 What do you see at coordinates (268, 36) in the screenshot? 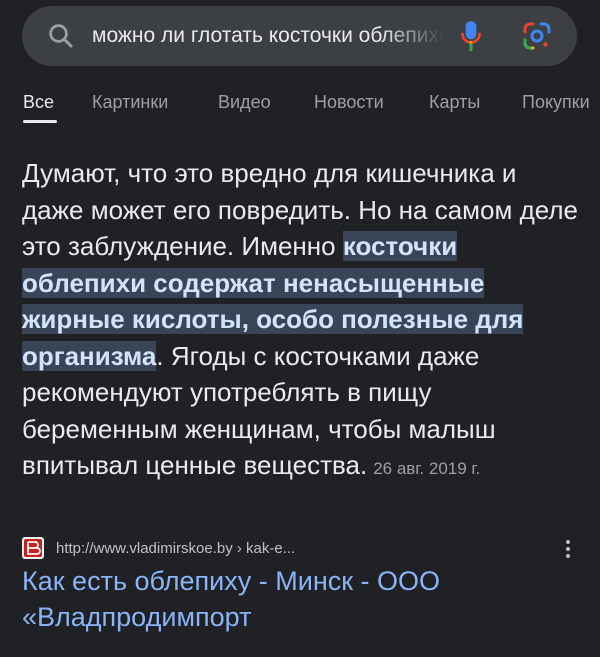
I see `search-input: можно ли глотать косточки облепихи` at bounding box center [268, 36].